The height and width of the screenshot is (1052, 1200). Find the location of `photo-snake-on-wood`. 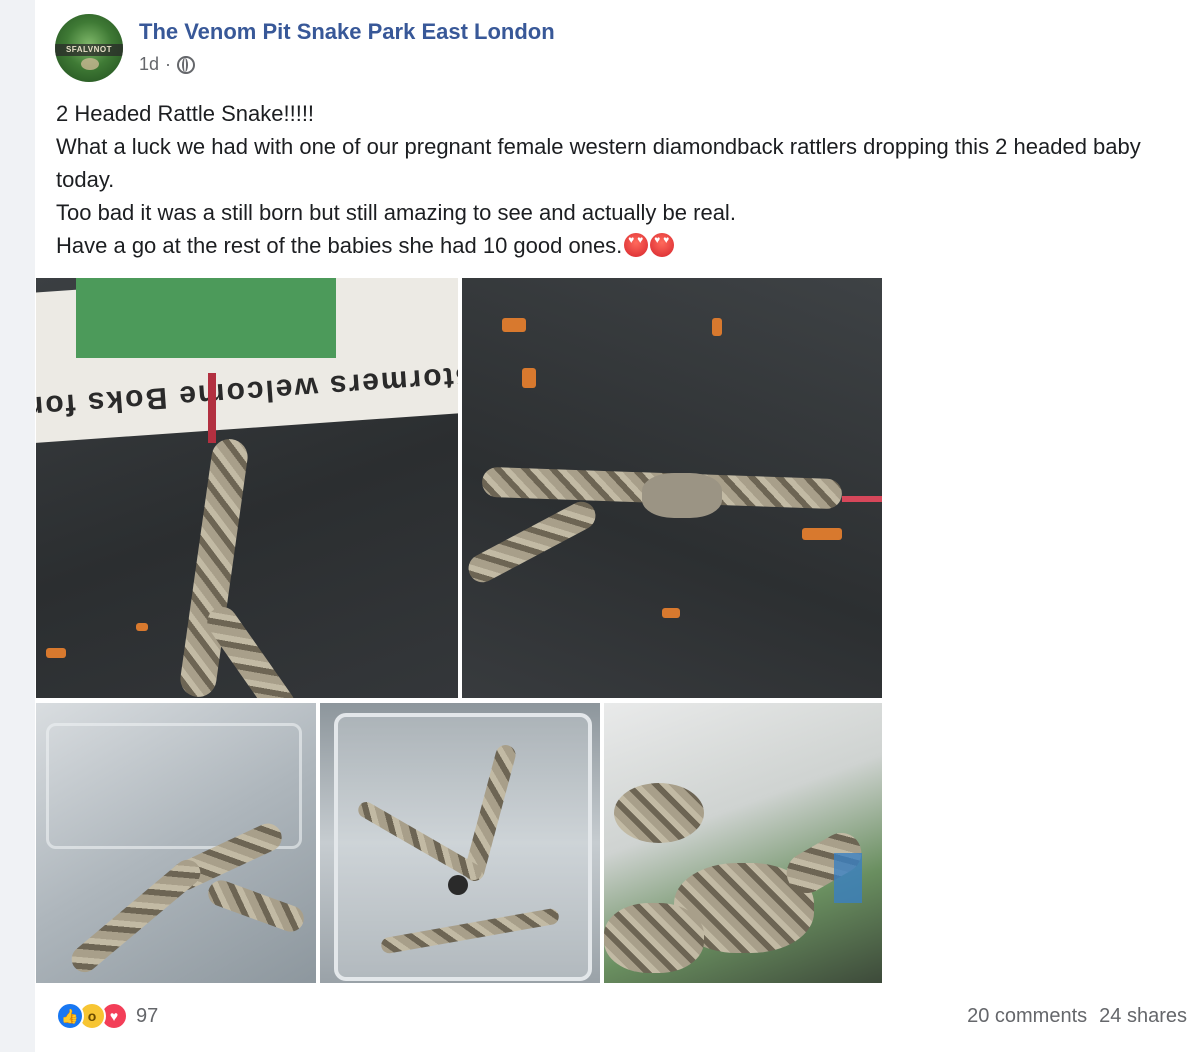

photo-snake-on-wood is located at coordinates (672, 488).